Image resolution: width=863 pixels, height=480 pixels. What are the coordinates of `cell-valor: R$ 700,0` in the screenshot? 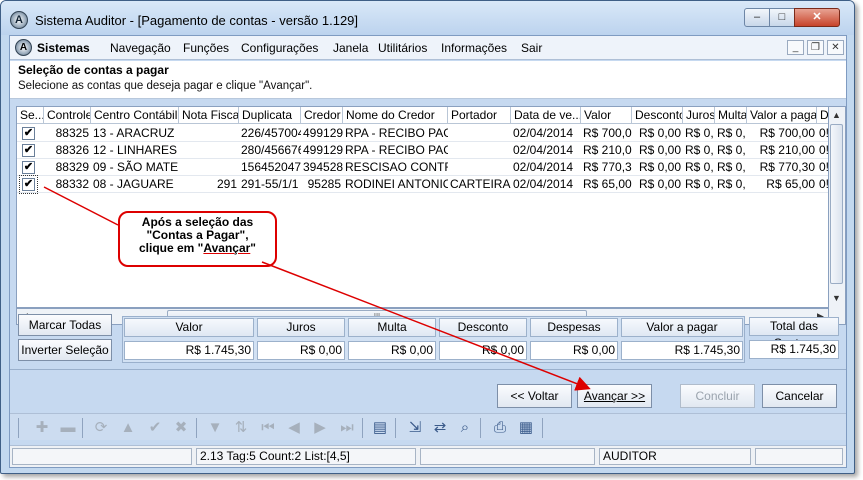 It's located at (606, 133).